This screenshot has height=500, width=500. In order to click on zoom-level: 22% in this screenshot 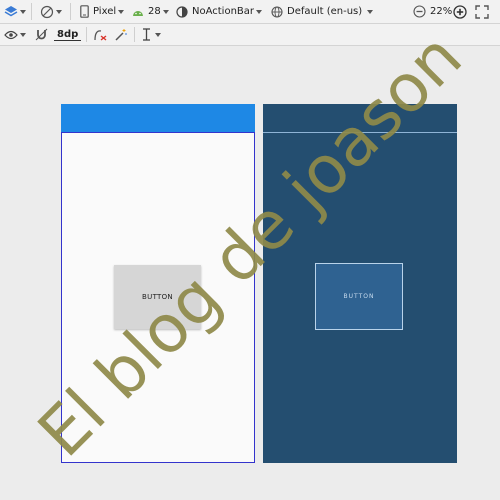, I will do `click(441, 11)`.